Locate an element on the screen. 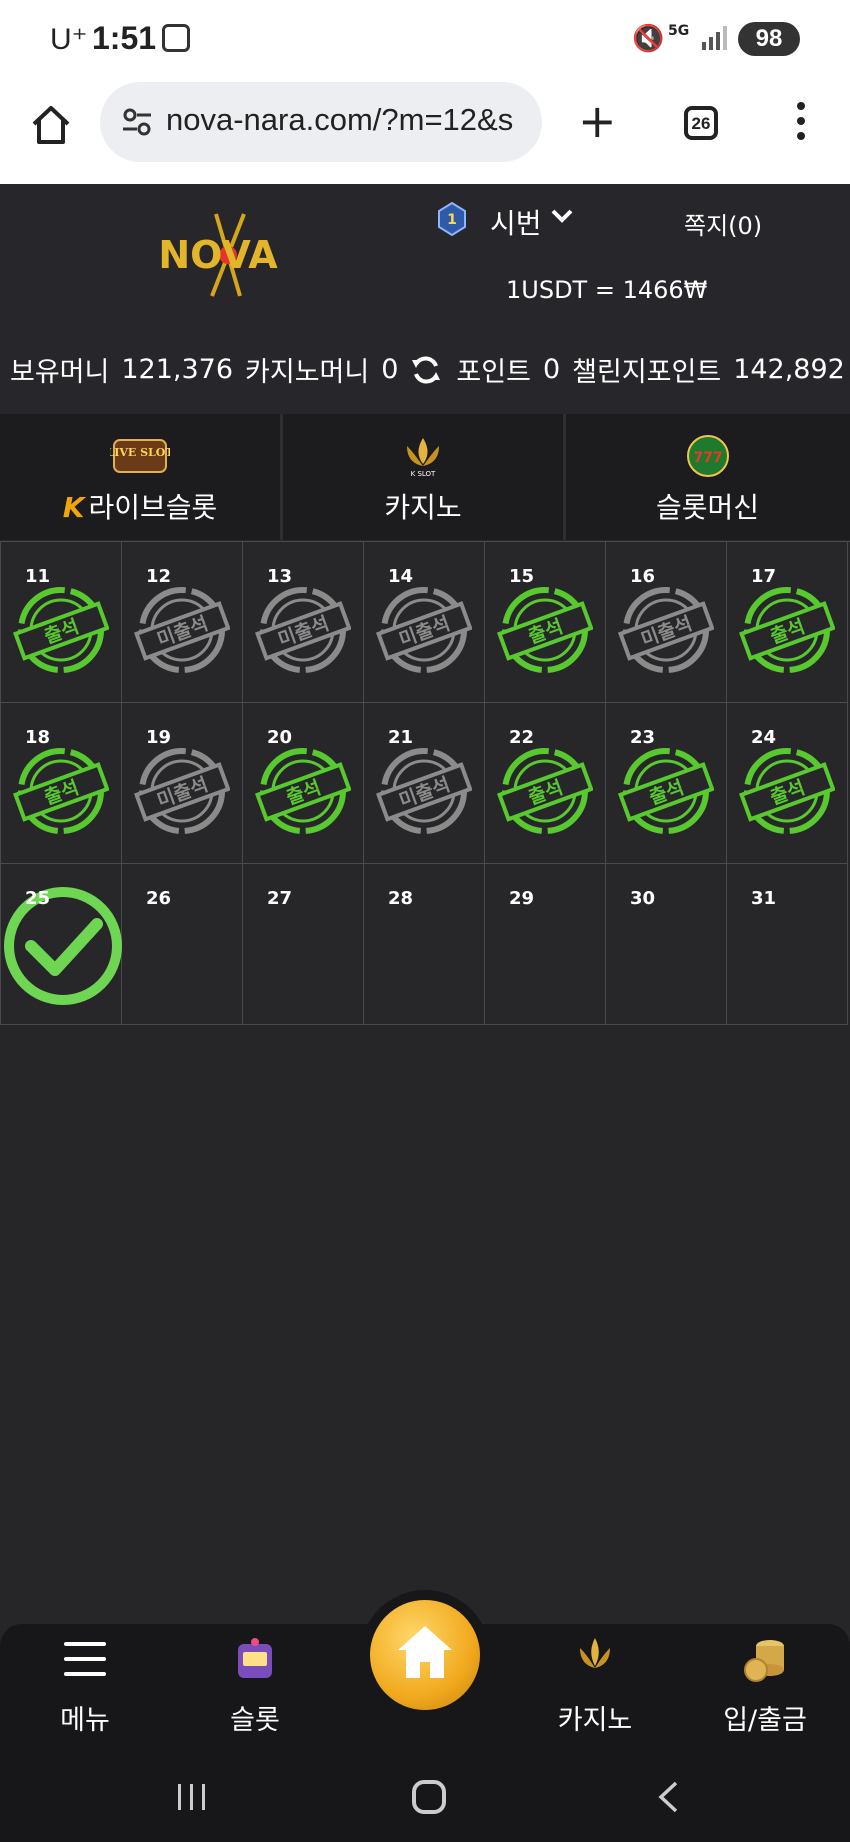 The image size is (850, 1842). day-number: 11 is located at coordinates (38, 576).